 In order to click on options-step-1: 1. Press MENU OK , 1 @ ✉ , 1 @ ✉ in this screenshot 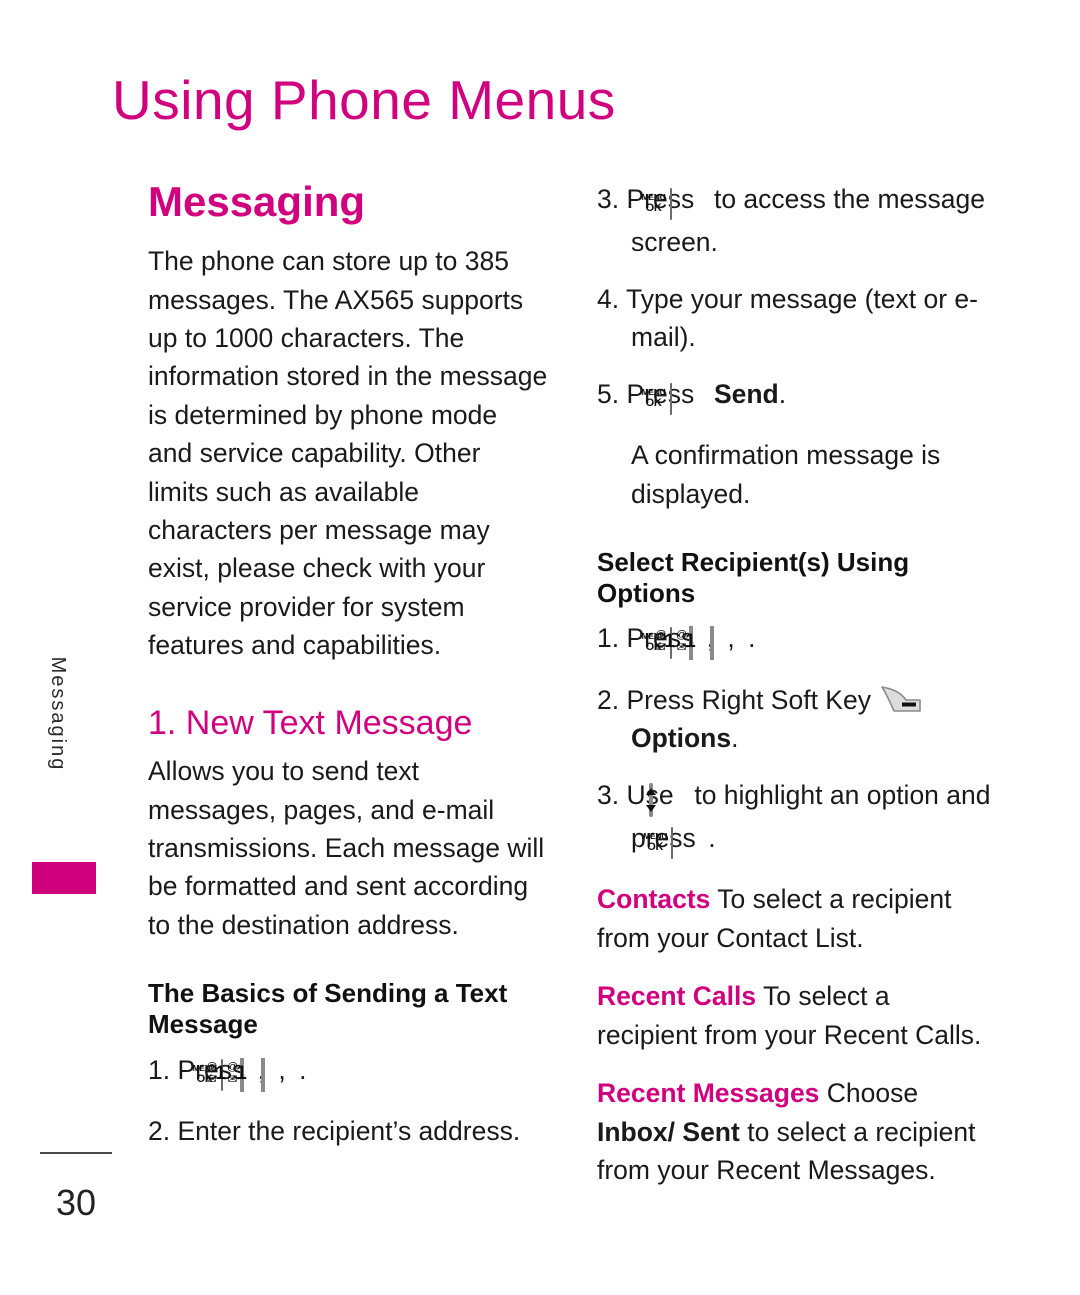, I will do `click(797, 640)`.